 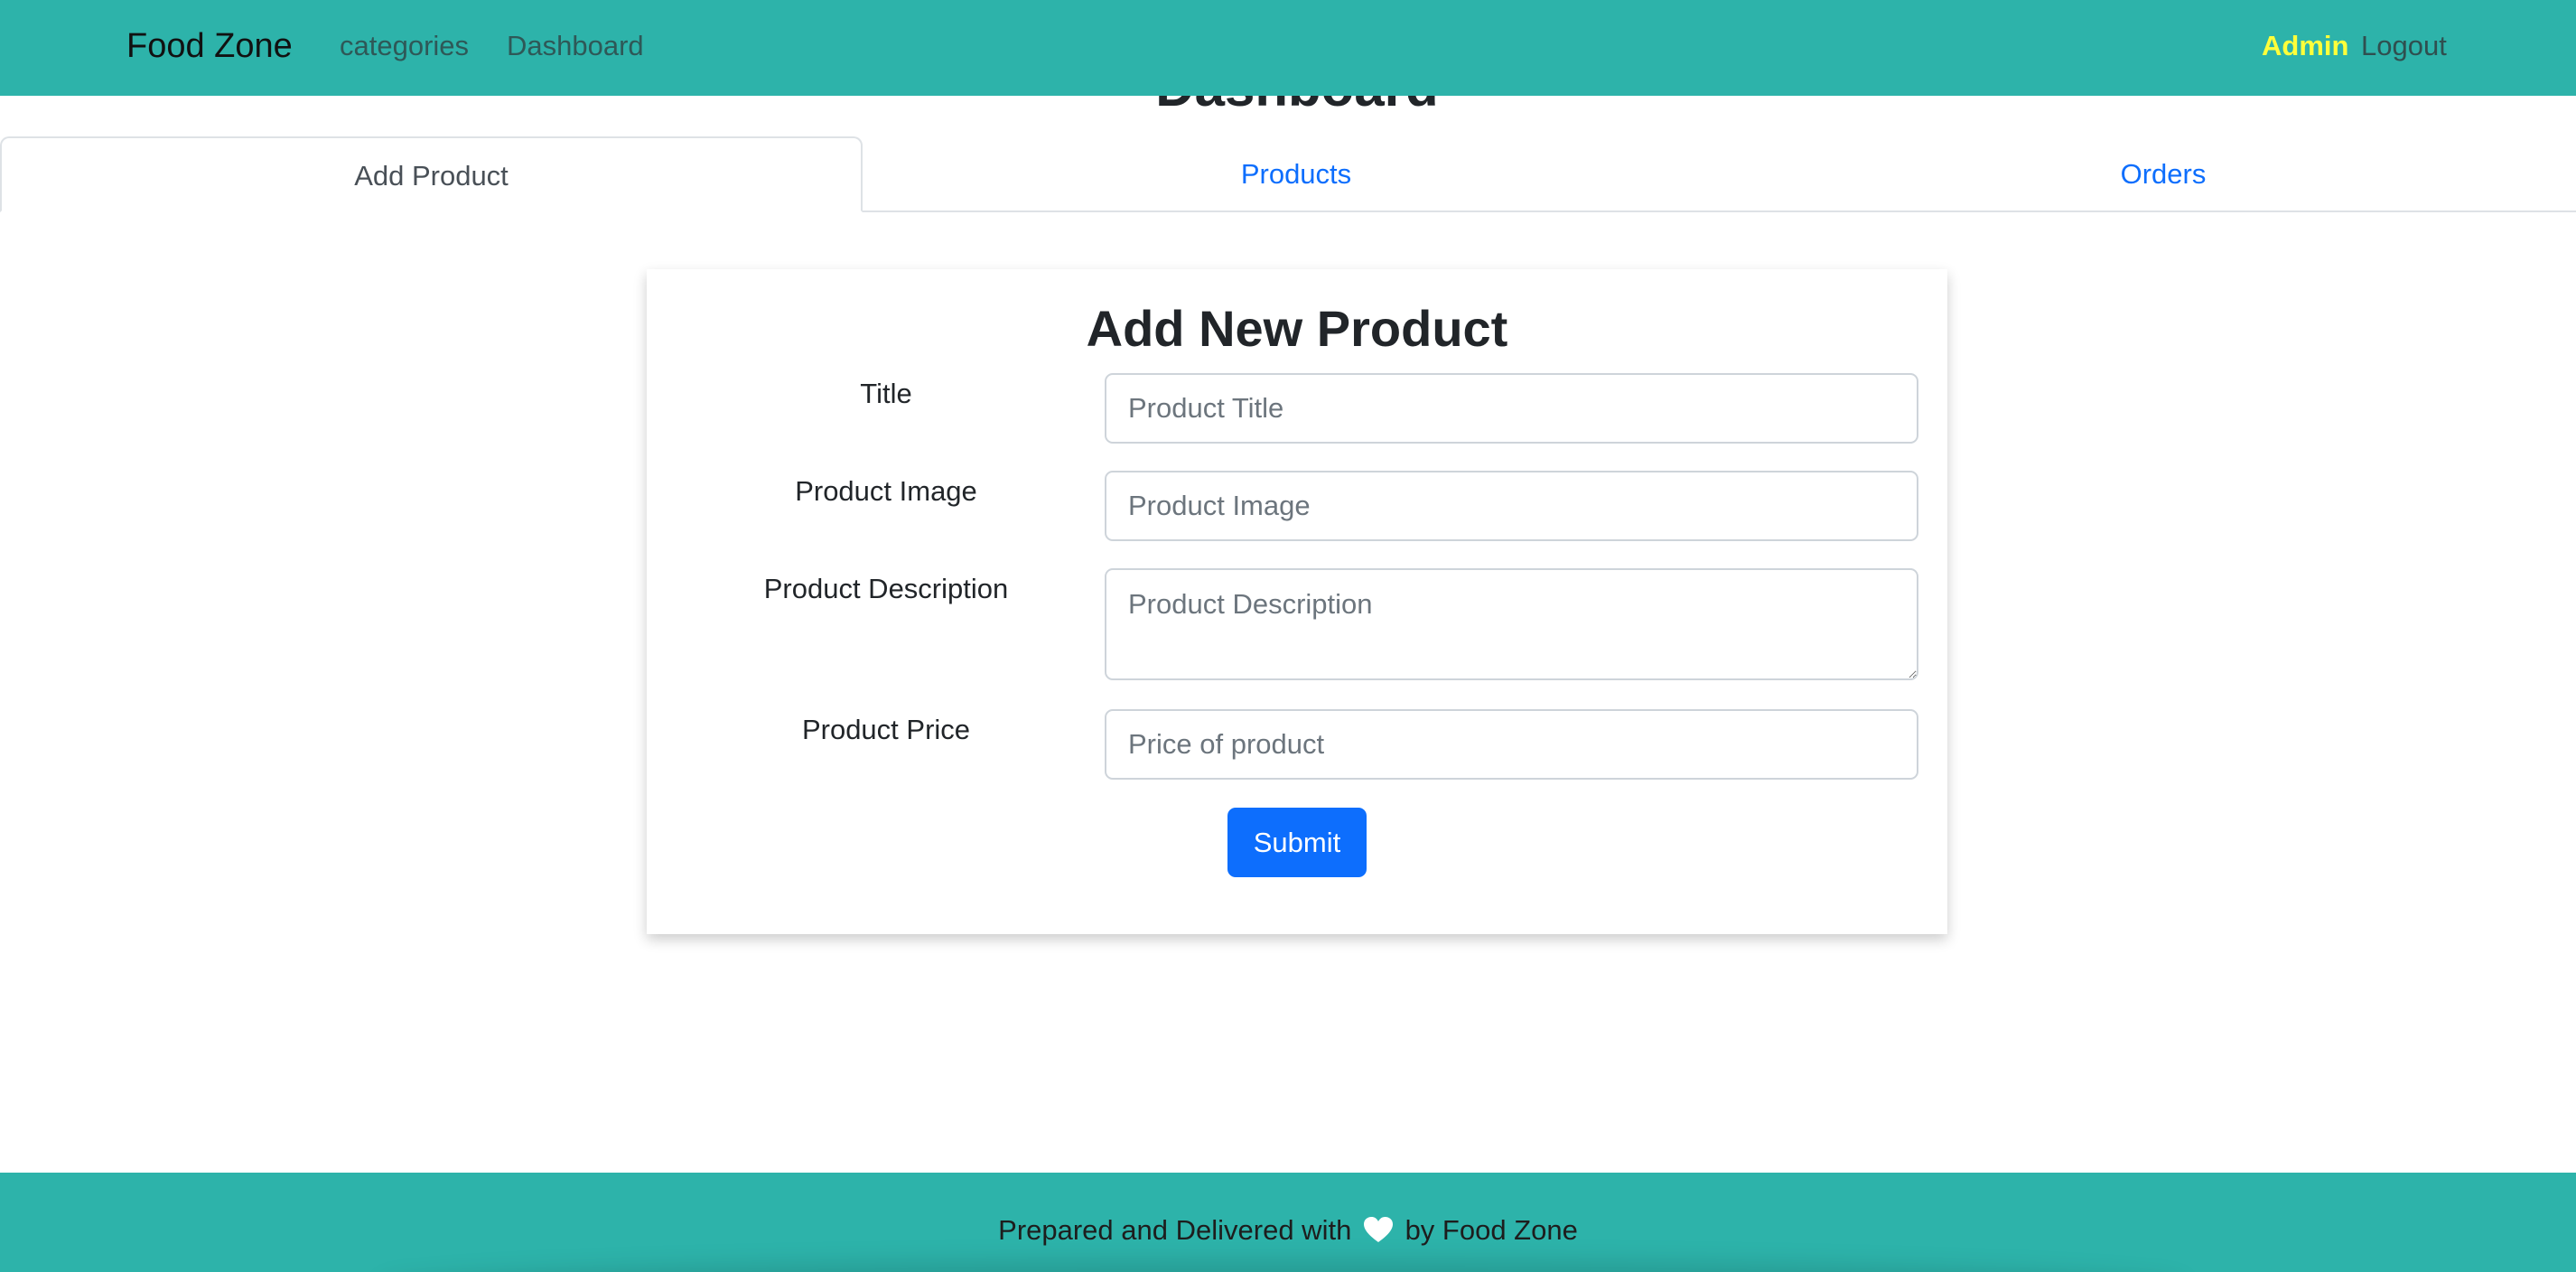 I want to click on product-price-label: Product Price, so click(x=886, y=729).